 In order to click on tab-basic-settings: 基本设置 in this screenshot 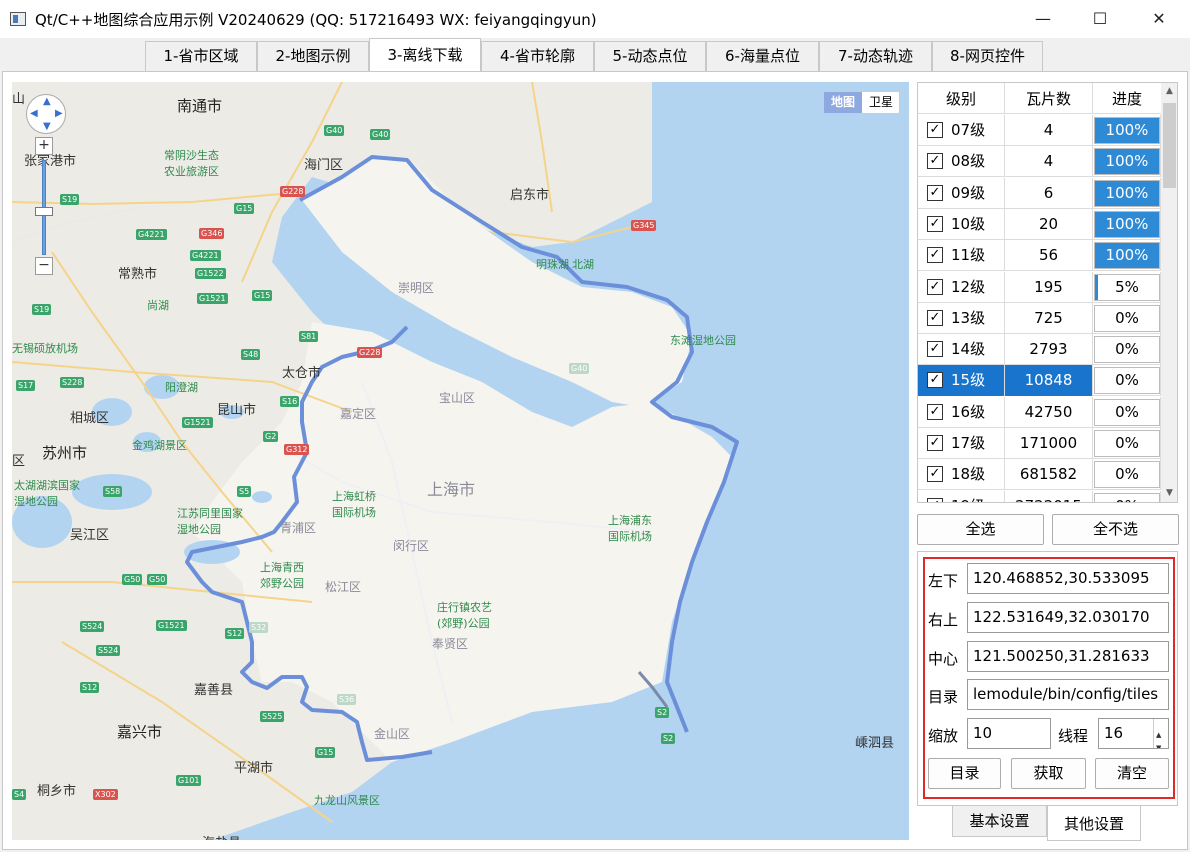, I will do `click(999, 821)`.